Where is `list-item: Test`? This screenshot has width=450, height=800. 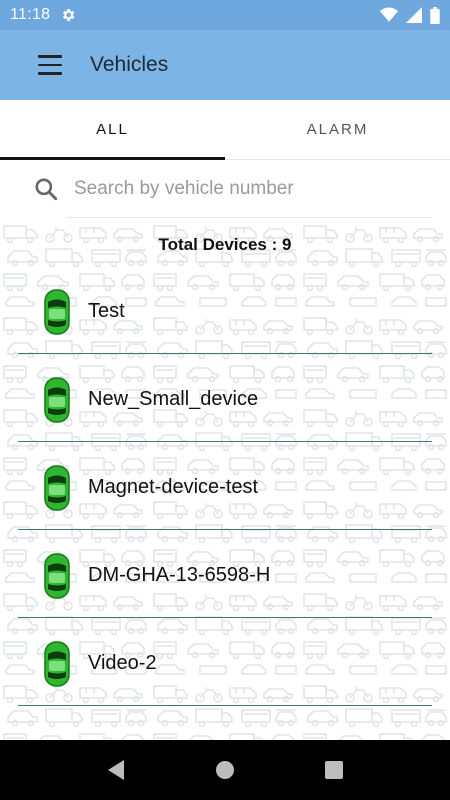 list-item: Test is located at coordinates (225, 310).